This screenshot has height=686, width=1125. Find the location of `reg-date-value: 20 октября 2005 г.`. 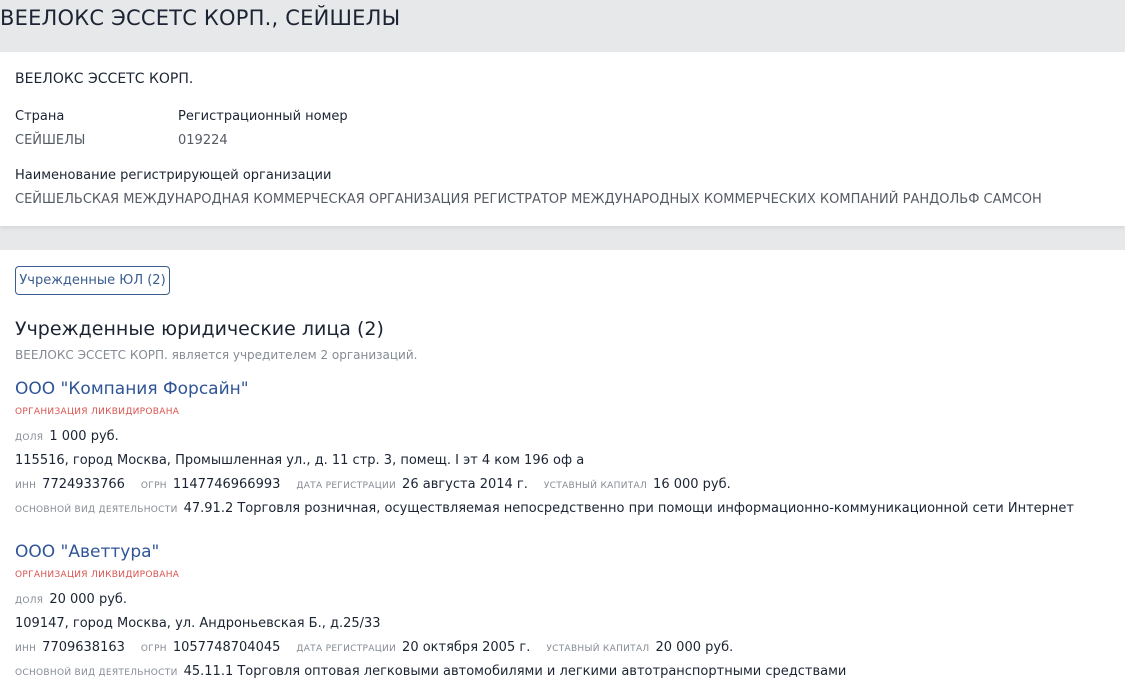

reg-date-value: 20 октября 2005 г. is located at coordinates (466, 647).